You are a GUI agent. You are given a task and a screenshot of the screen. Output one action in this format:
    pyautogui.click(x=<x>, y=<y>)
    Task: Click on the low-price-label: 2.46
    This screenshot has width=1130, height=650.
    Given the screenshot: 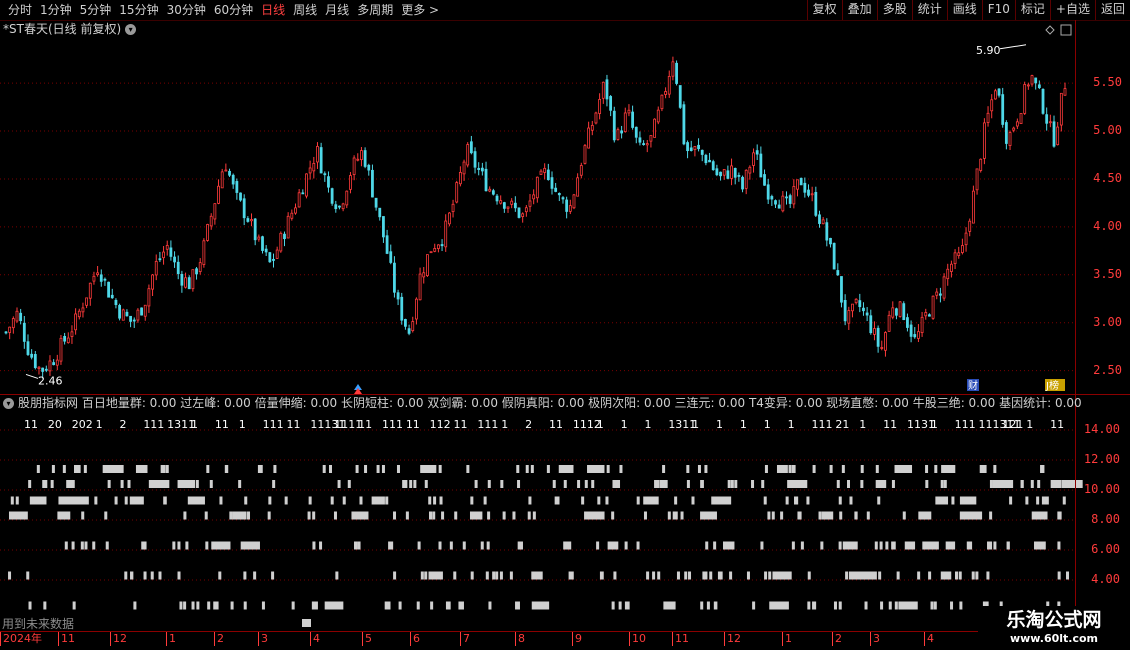 What is the action you would take?
    pyautogui.click(x=50, y=380)
    